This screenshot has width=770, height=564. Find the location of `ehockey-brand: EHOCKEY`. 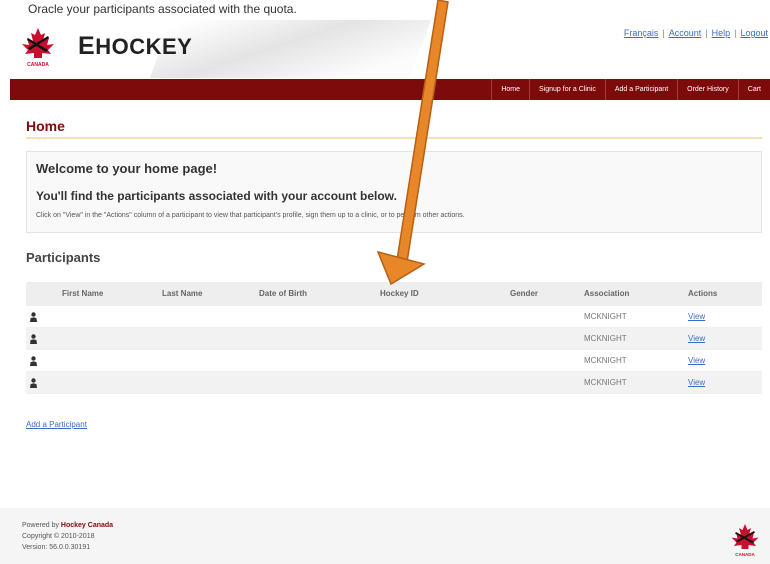

ehockey-brand: EHOCKEY is located at coordinates (135, 46).